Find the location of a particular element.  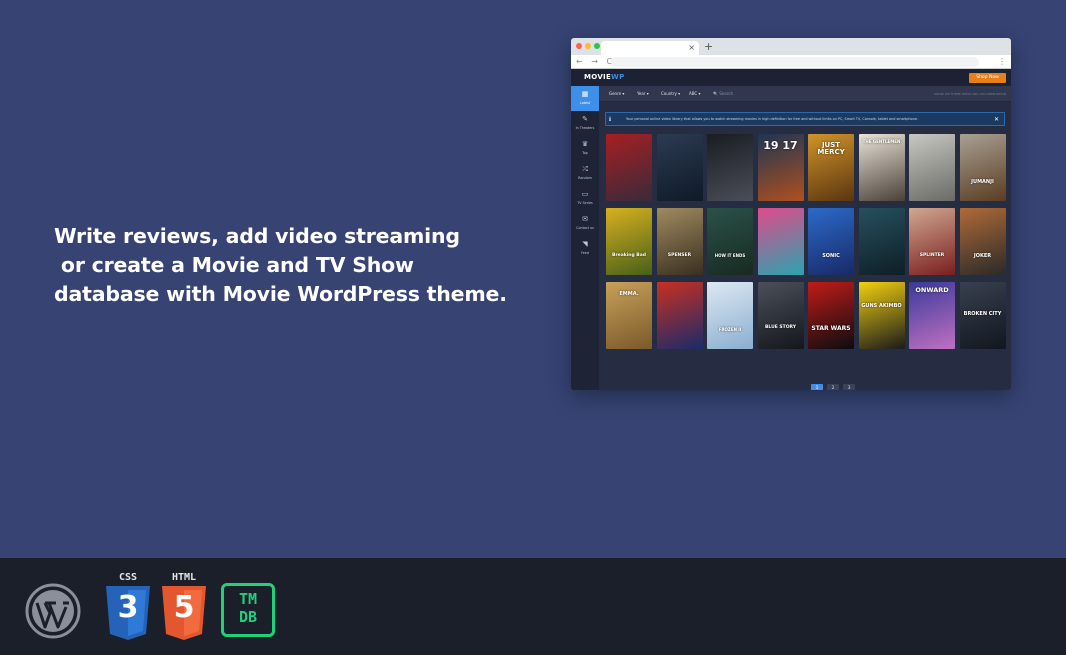

movie-poster: JOKER is located at coordinates (982, 241).